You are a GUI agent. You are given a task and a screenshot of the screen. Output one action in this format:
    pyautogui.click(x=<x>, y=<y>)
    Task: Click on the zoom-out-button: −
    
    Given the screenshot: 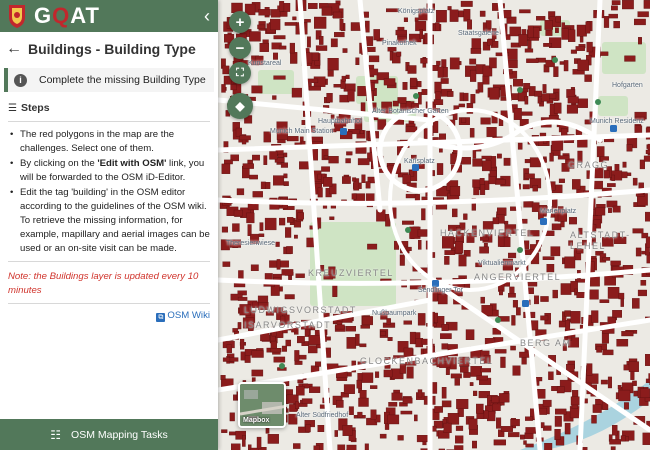 What is the action you would take?
    pyautogui.click(x=240, y=48)
    